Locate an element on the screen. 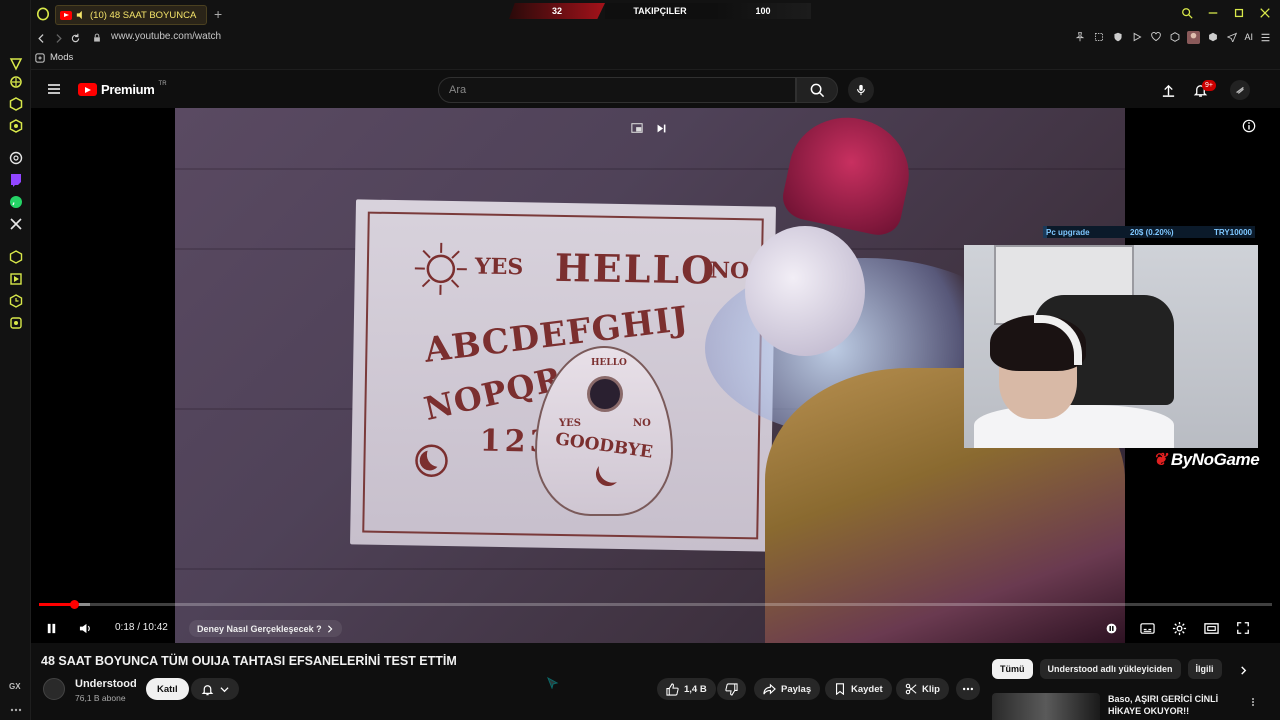 Image resolution: width=1280 pixels, height=720 pixels. dislike-button is located at coordinates (731, 689).